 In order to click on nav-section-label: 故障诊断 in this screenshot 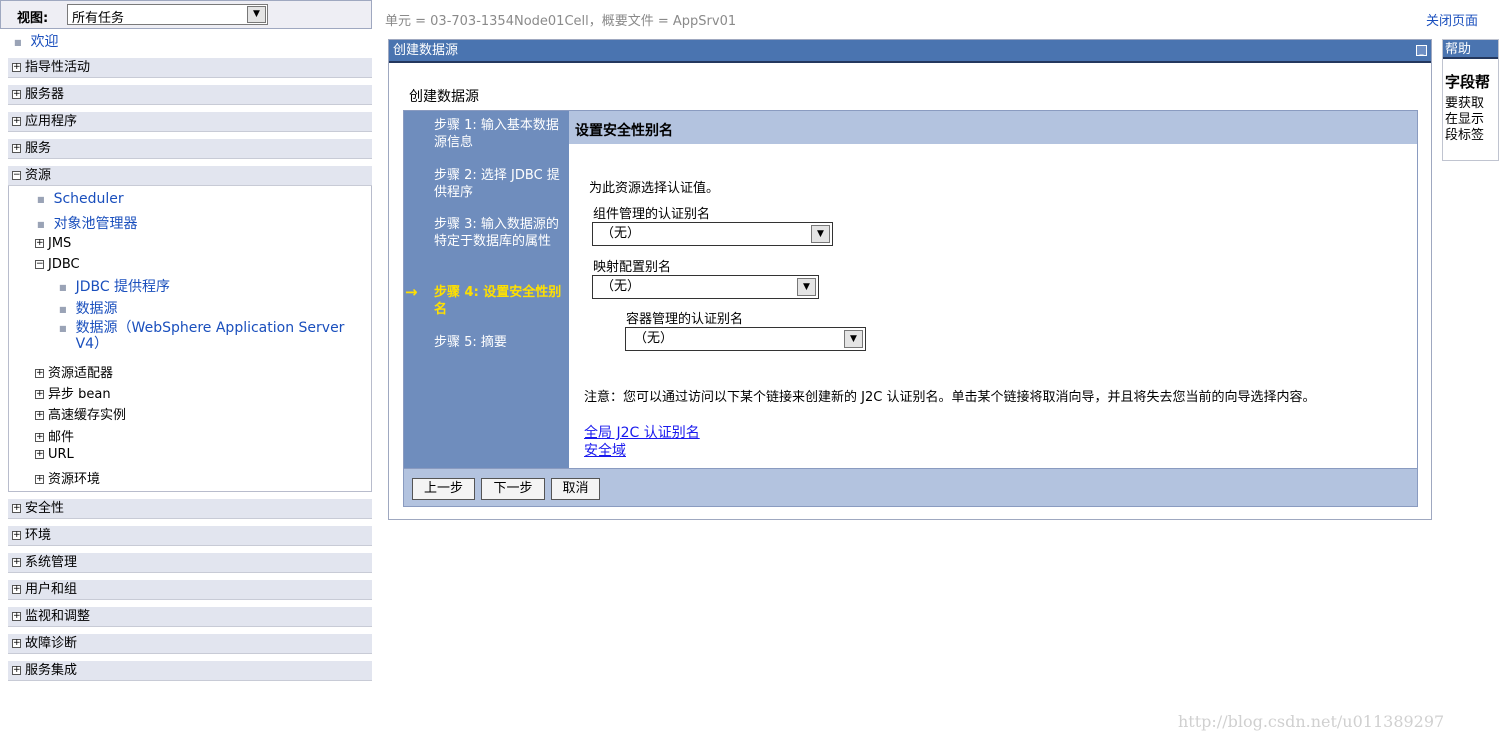, I will do `click(51, 643)`.